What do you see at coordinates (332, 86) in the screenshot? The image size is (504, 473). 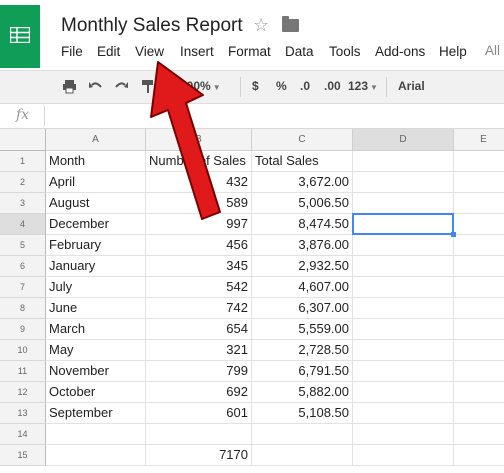 I see `increase-decimal-button: .00` at bounding box center [332, 86].